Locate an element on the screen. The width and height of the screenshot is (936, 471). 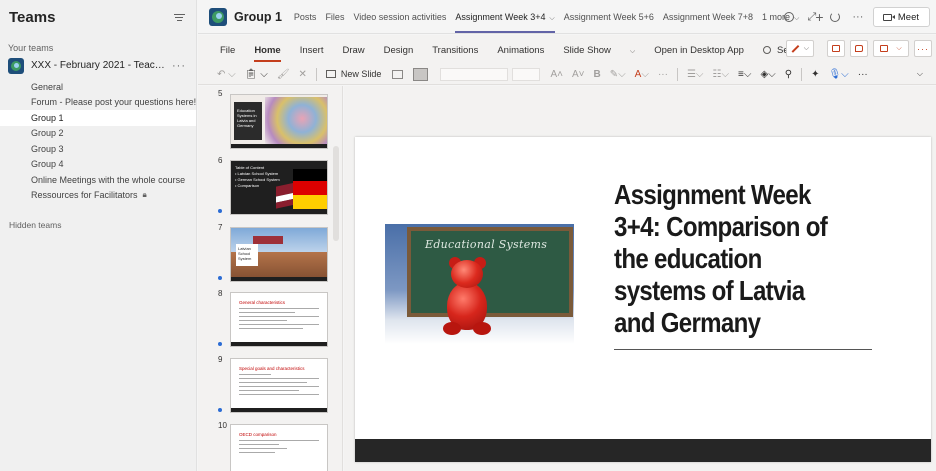
more-font-options-icon: ··· is located at coordinates (663, 74).